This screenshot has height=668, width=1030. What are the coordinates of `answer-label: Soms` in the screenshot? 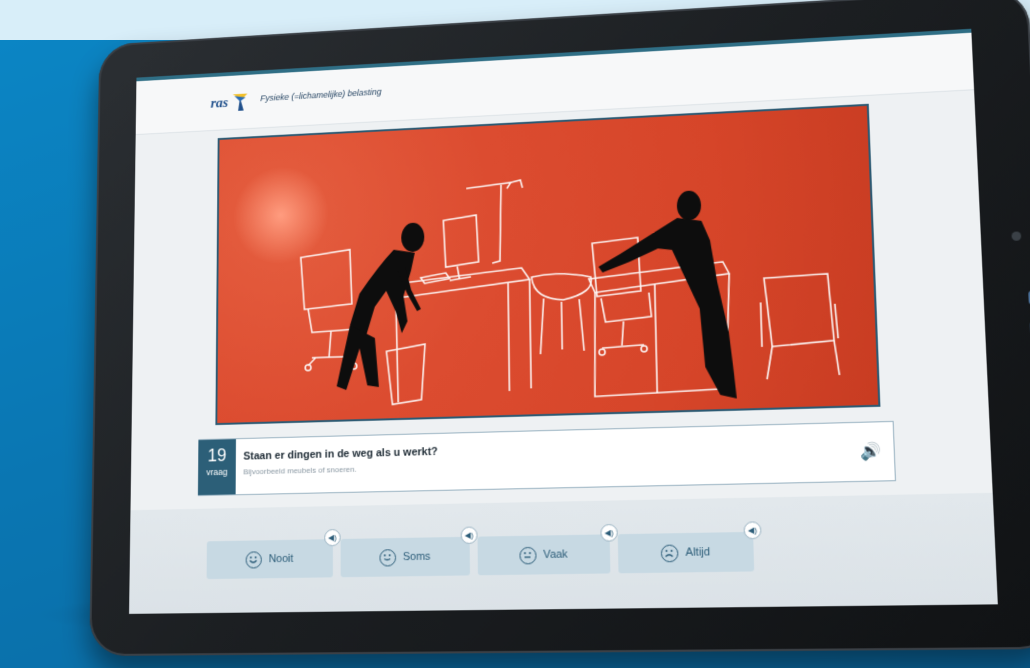 It's located at (416, 557).